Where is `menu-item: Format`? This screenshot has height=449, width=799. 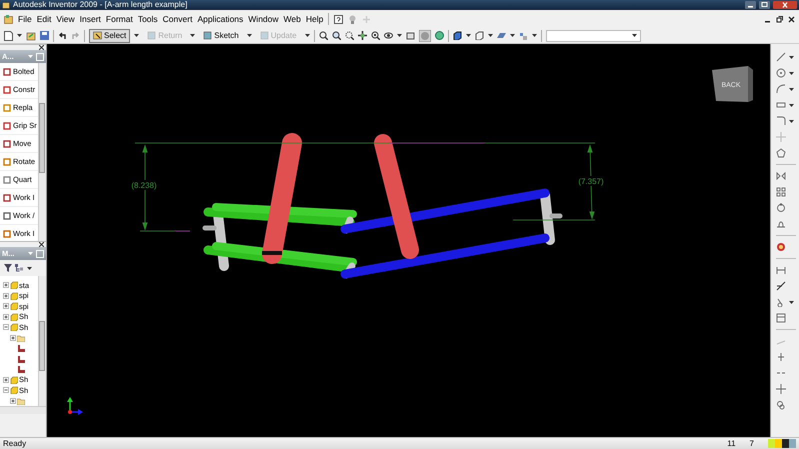 menu-item: Format is located at coordinates (119, 19).